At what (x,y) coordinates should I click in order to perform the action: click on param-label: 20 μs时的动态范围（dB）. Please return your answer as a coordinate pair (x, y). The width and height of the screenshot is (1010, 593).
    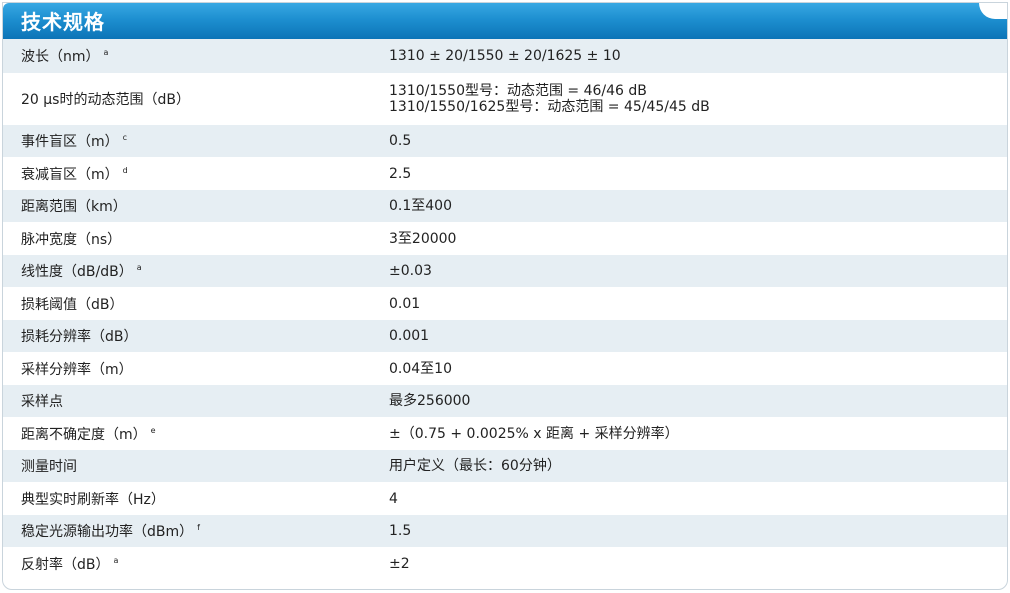
    Looking at the image, I should click on (105, 100).